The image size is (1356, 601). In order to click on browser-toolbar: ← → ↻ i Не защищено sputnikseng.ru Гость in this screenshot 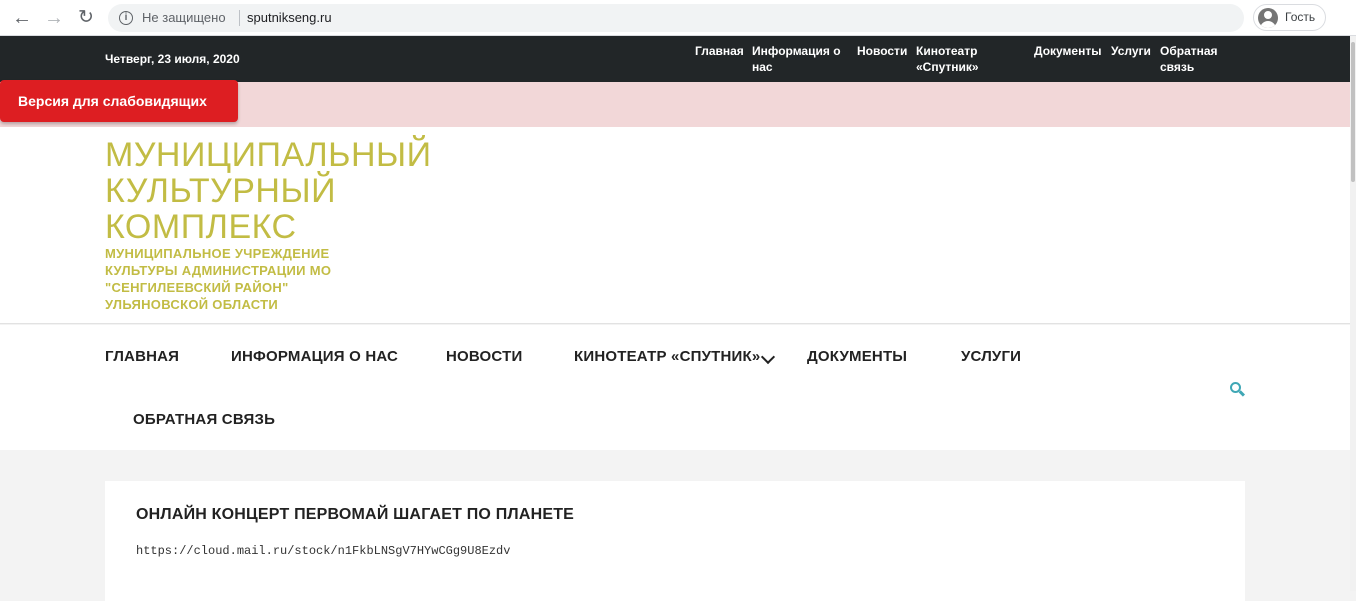, I will do `click(678, 18)`.